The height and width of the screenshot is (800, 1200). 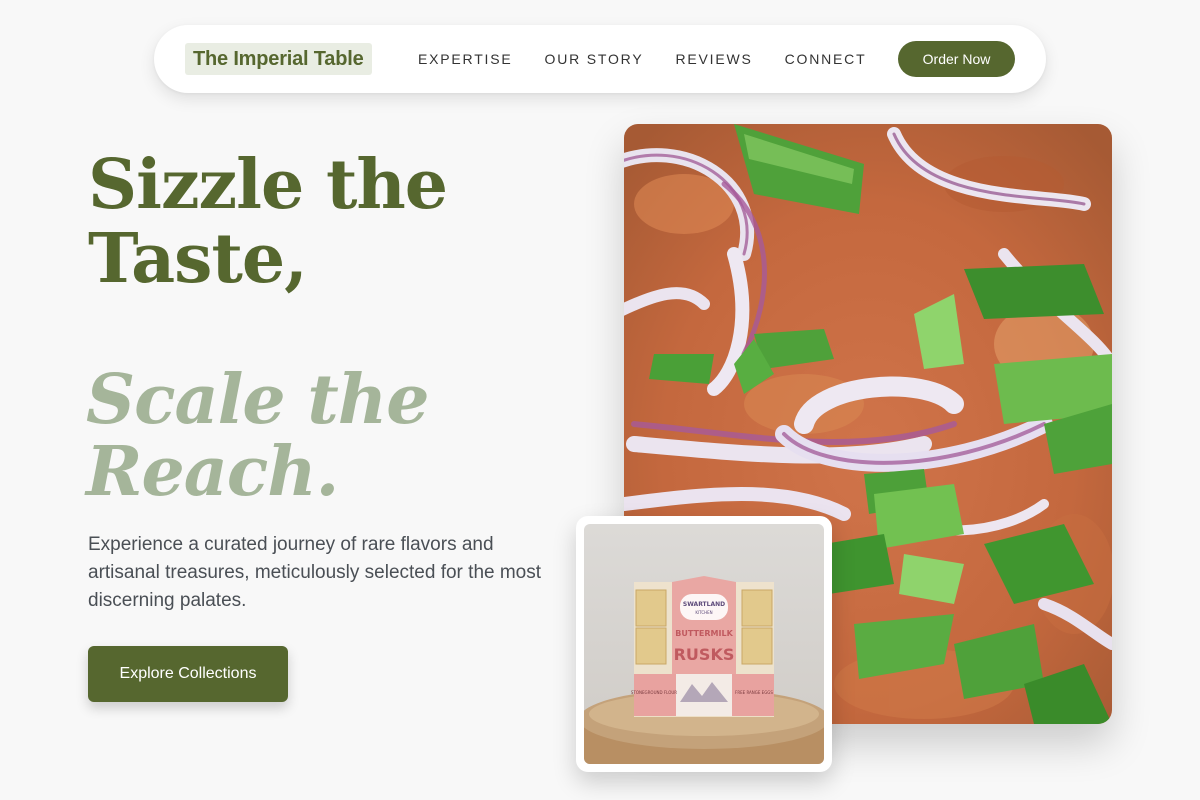 What do you see at coordinates (754, 692) in the screenshot?
I see `pack-side-right: FREE RANGE EGGS` at bounding box center [754, 692].